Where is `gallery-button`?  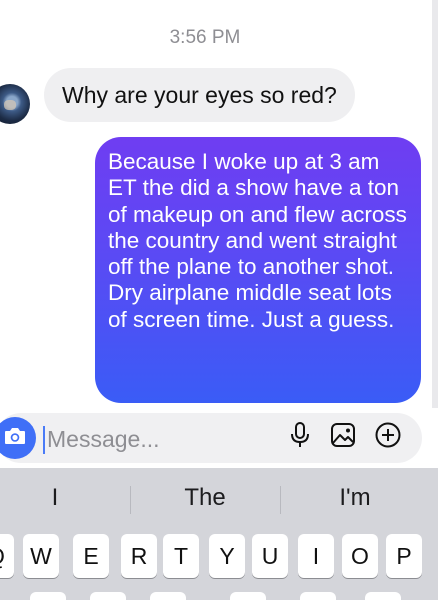
gallery-button is located at coordinates (343, 437).